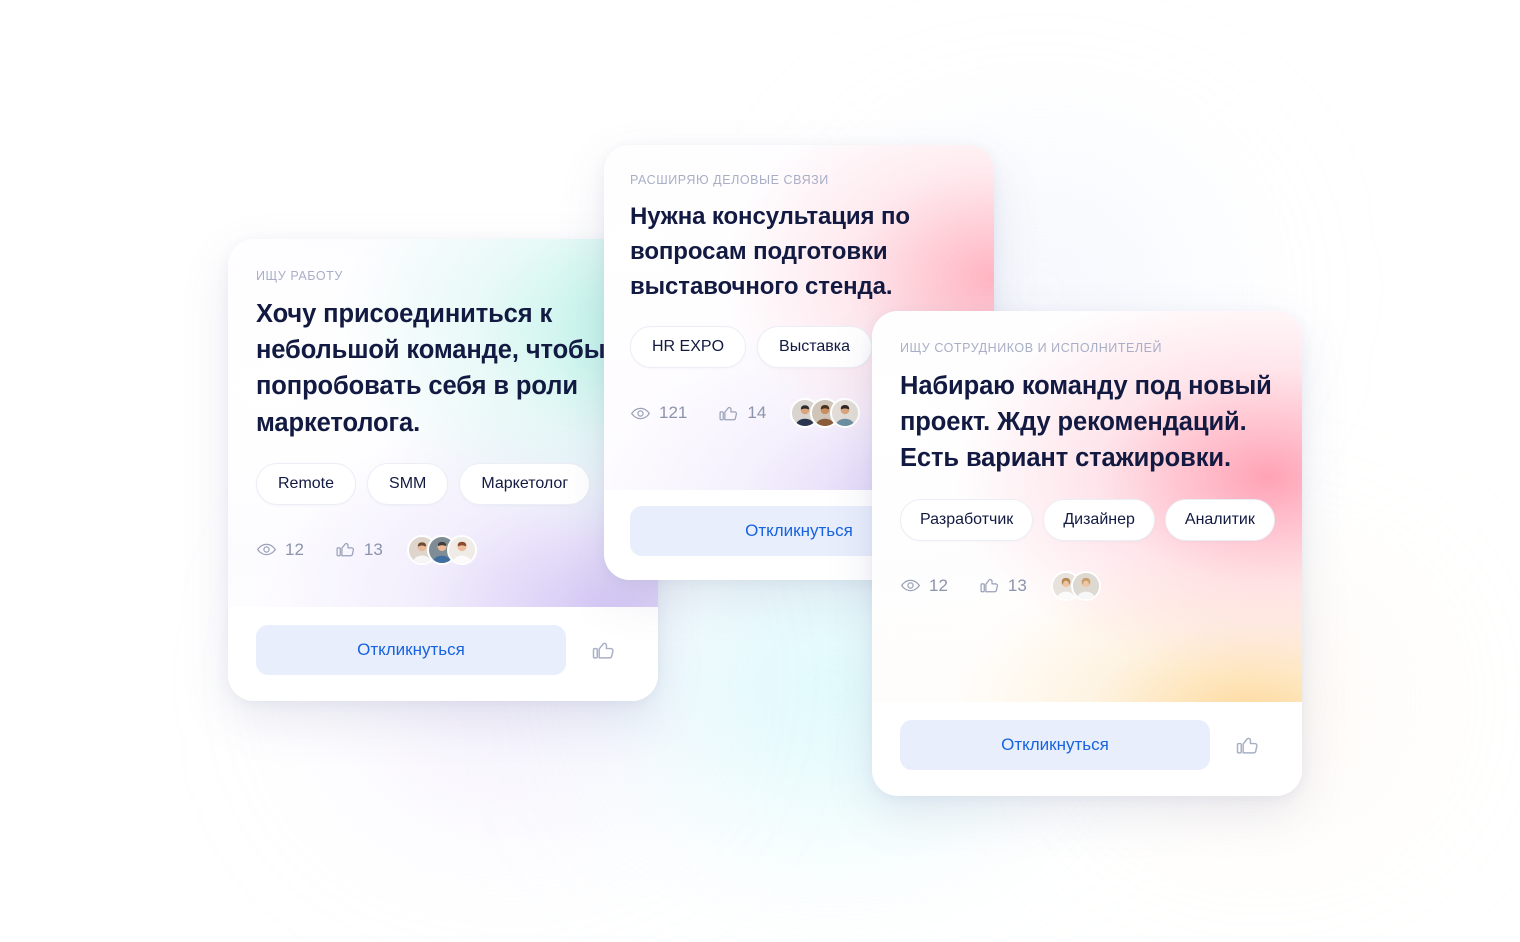  Describe the element at coordinates (525, 483) in the screenshot. I see `card-tag: Маркетолог` at that location.